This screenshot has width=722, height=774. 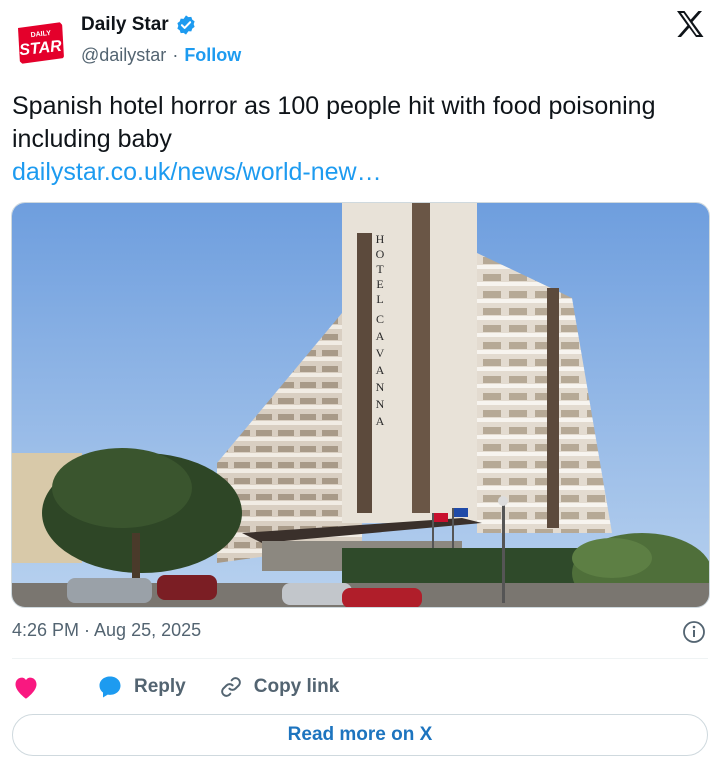 What do you see at coordinates (160, 686) in the screenshot?
I see `reply-label: Reply` at bounding box center [160, 686].